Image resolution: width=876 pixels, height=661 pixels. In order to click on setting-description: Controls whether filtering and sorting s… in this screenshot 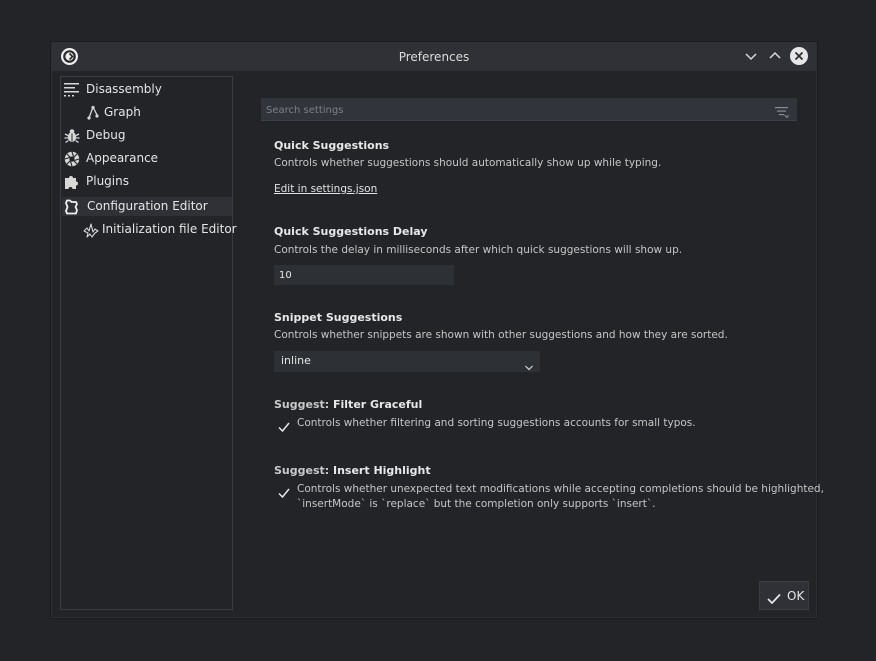, I will do `click(496, 423)`.